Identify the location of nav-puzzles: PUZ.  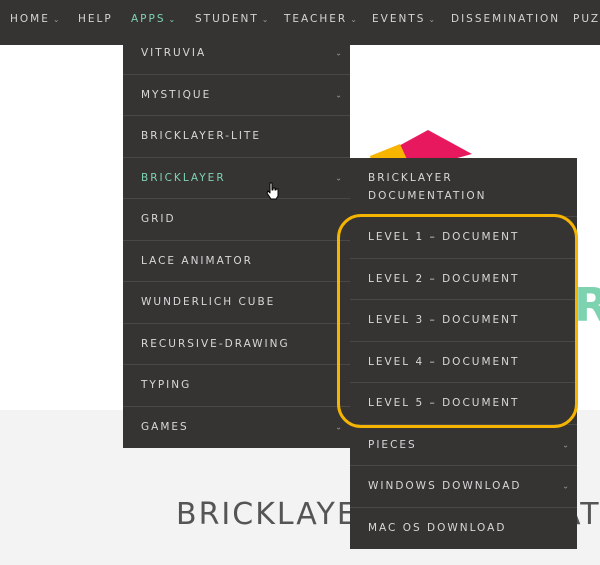
(586, 22).